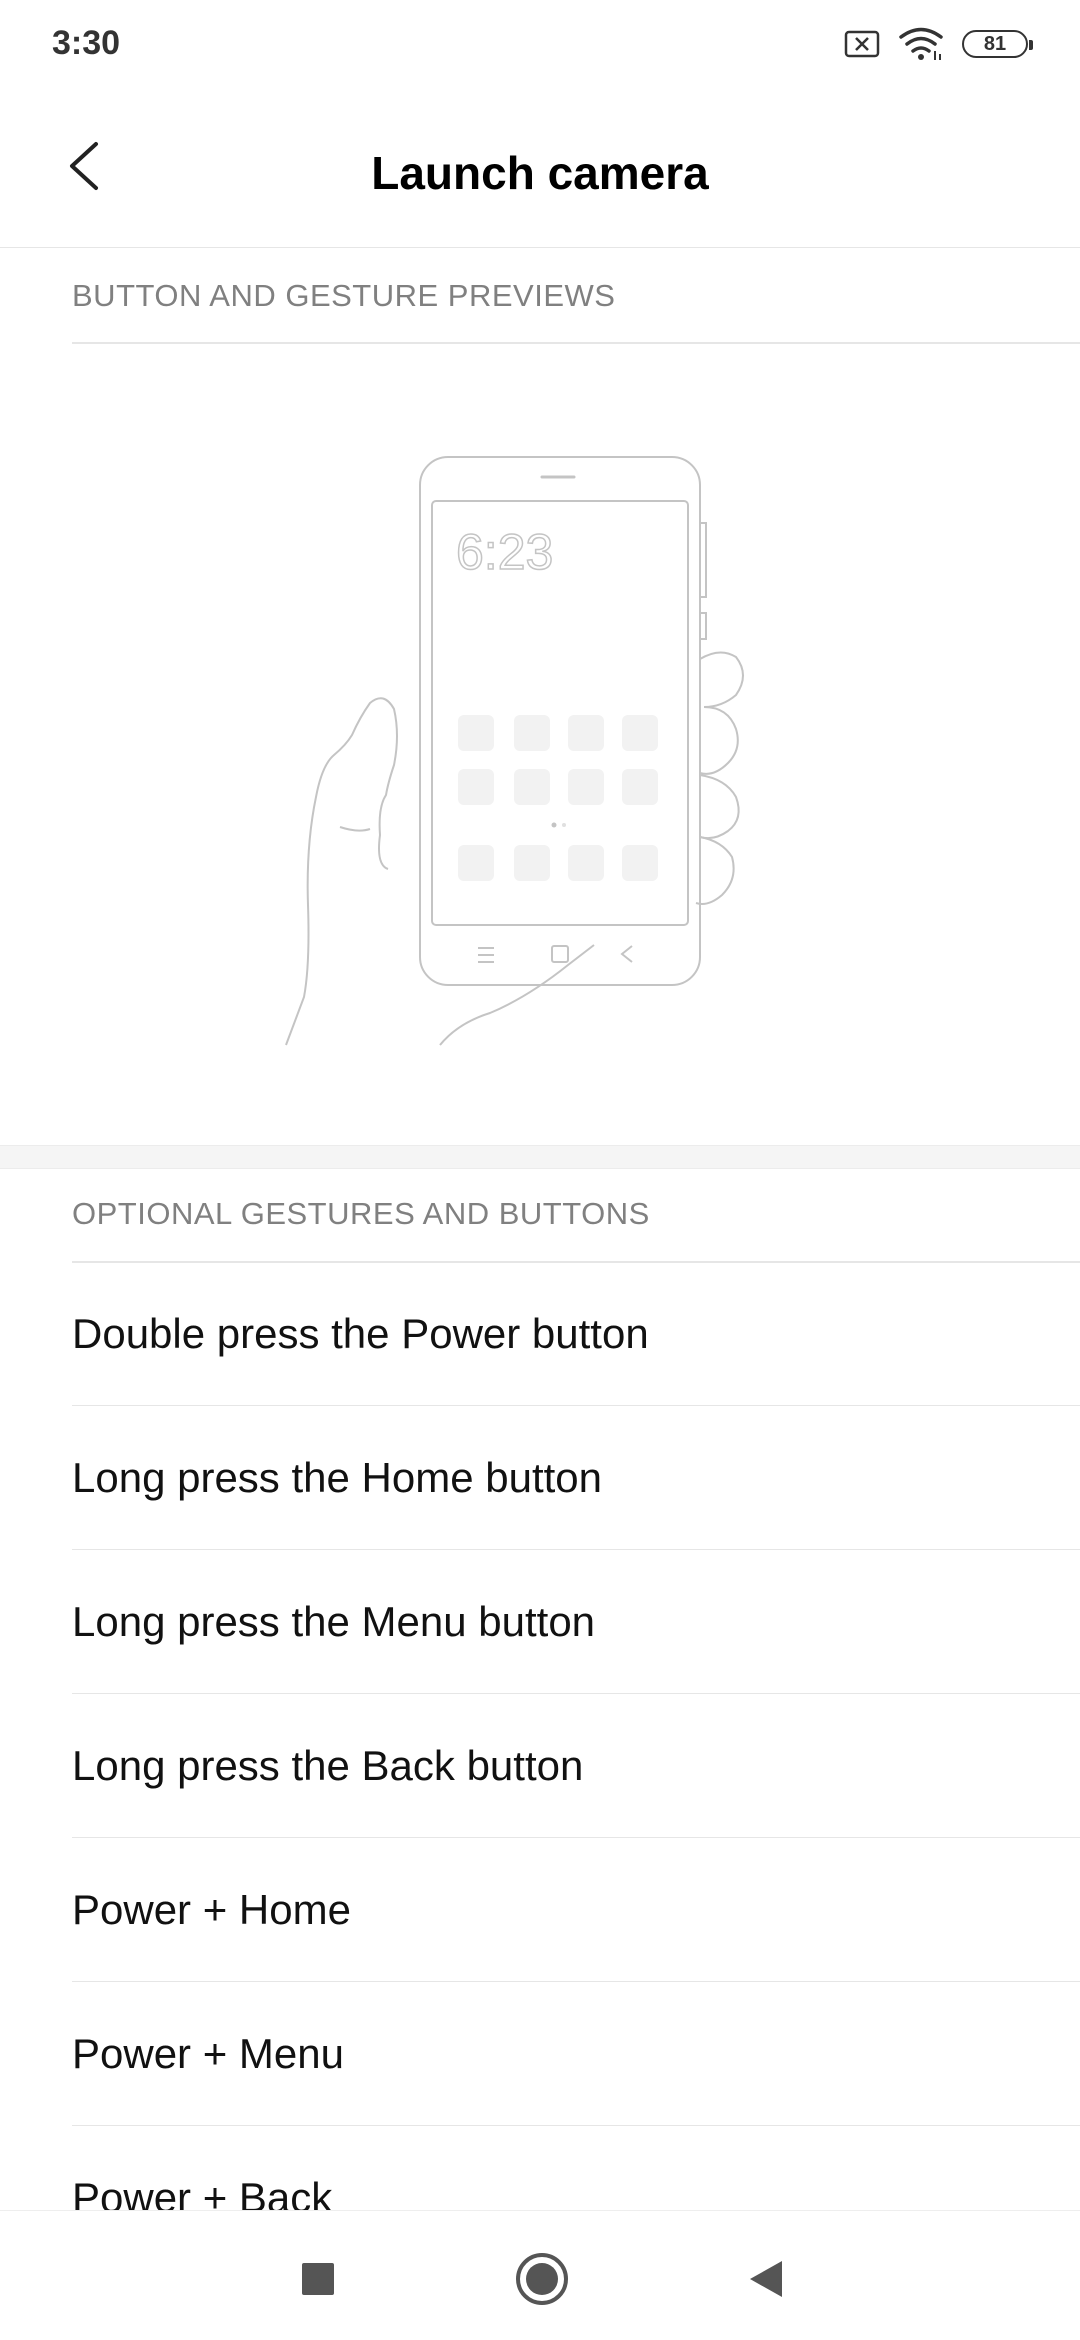 The width and height of the screenshot is (1080, 2340). I want to click on phone-in-hand-illustration: 6:23, so click(514, 751).